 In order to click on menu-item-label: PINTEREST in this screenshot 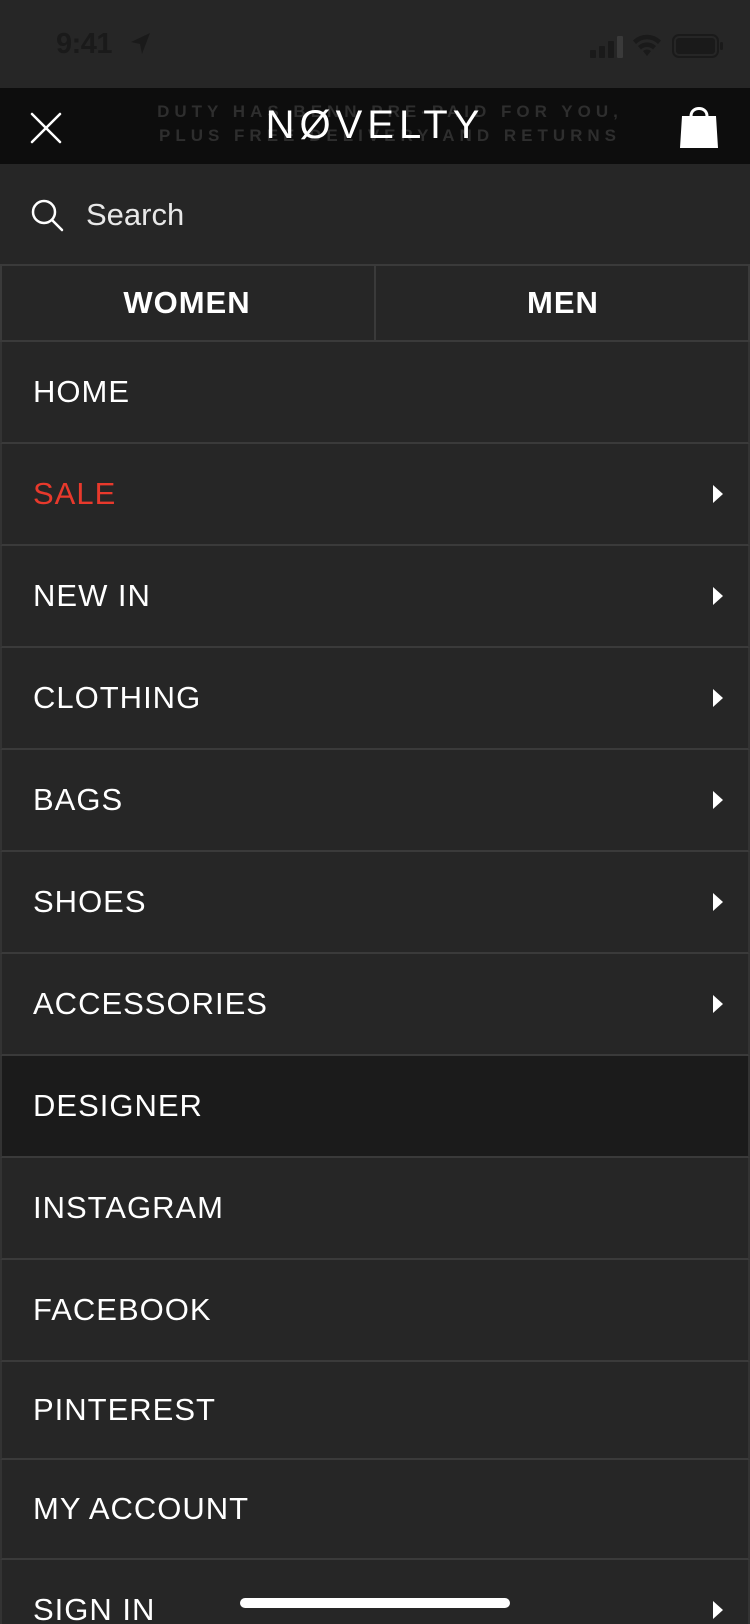, I will do `click(124, 1409)`.